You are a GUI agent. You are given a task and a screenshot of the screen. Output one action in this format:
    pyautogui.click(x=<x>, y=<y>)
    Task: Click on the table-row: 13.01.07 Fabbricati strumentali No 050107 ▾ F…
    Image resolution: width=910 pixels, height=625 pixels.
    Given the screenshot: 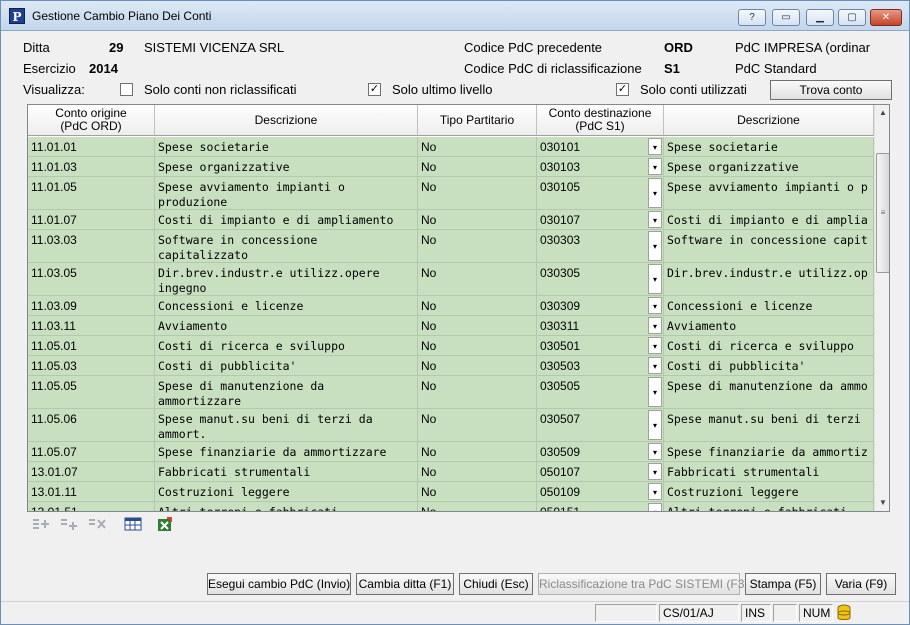 What is the action you would take?
    pyautogui.click(x=451, y=472)
    